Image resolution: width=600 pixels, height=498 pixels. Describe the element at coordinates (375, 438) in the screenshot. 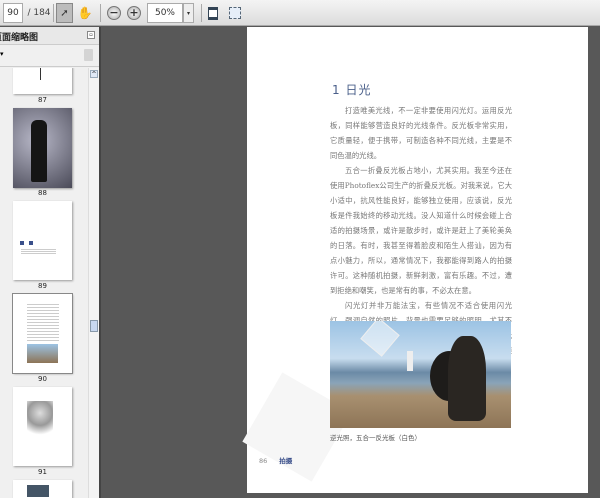

I see `photo-caption: 逆光照，五合一反光板（白色）` at that location.